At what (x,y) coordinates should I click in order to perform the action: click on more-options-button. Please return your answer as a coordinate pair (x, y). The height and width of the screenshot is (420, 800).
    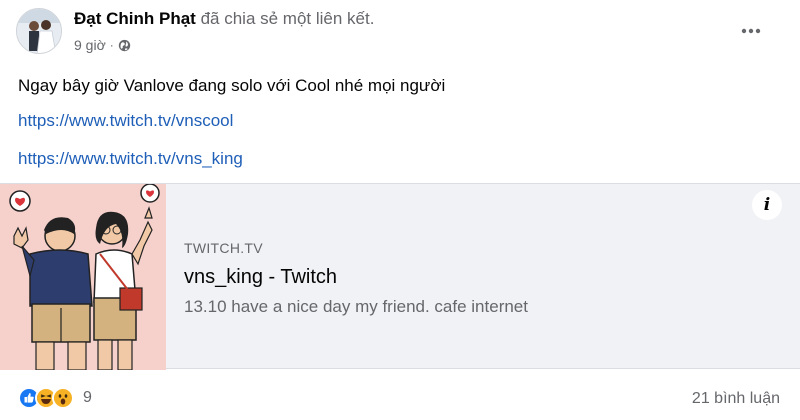
    Looking at the image, I should click on (751, 31).